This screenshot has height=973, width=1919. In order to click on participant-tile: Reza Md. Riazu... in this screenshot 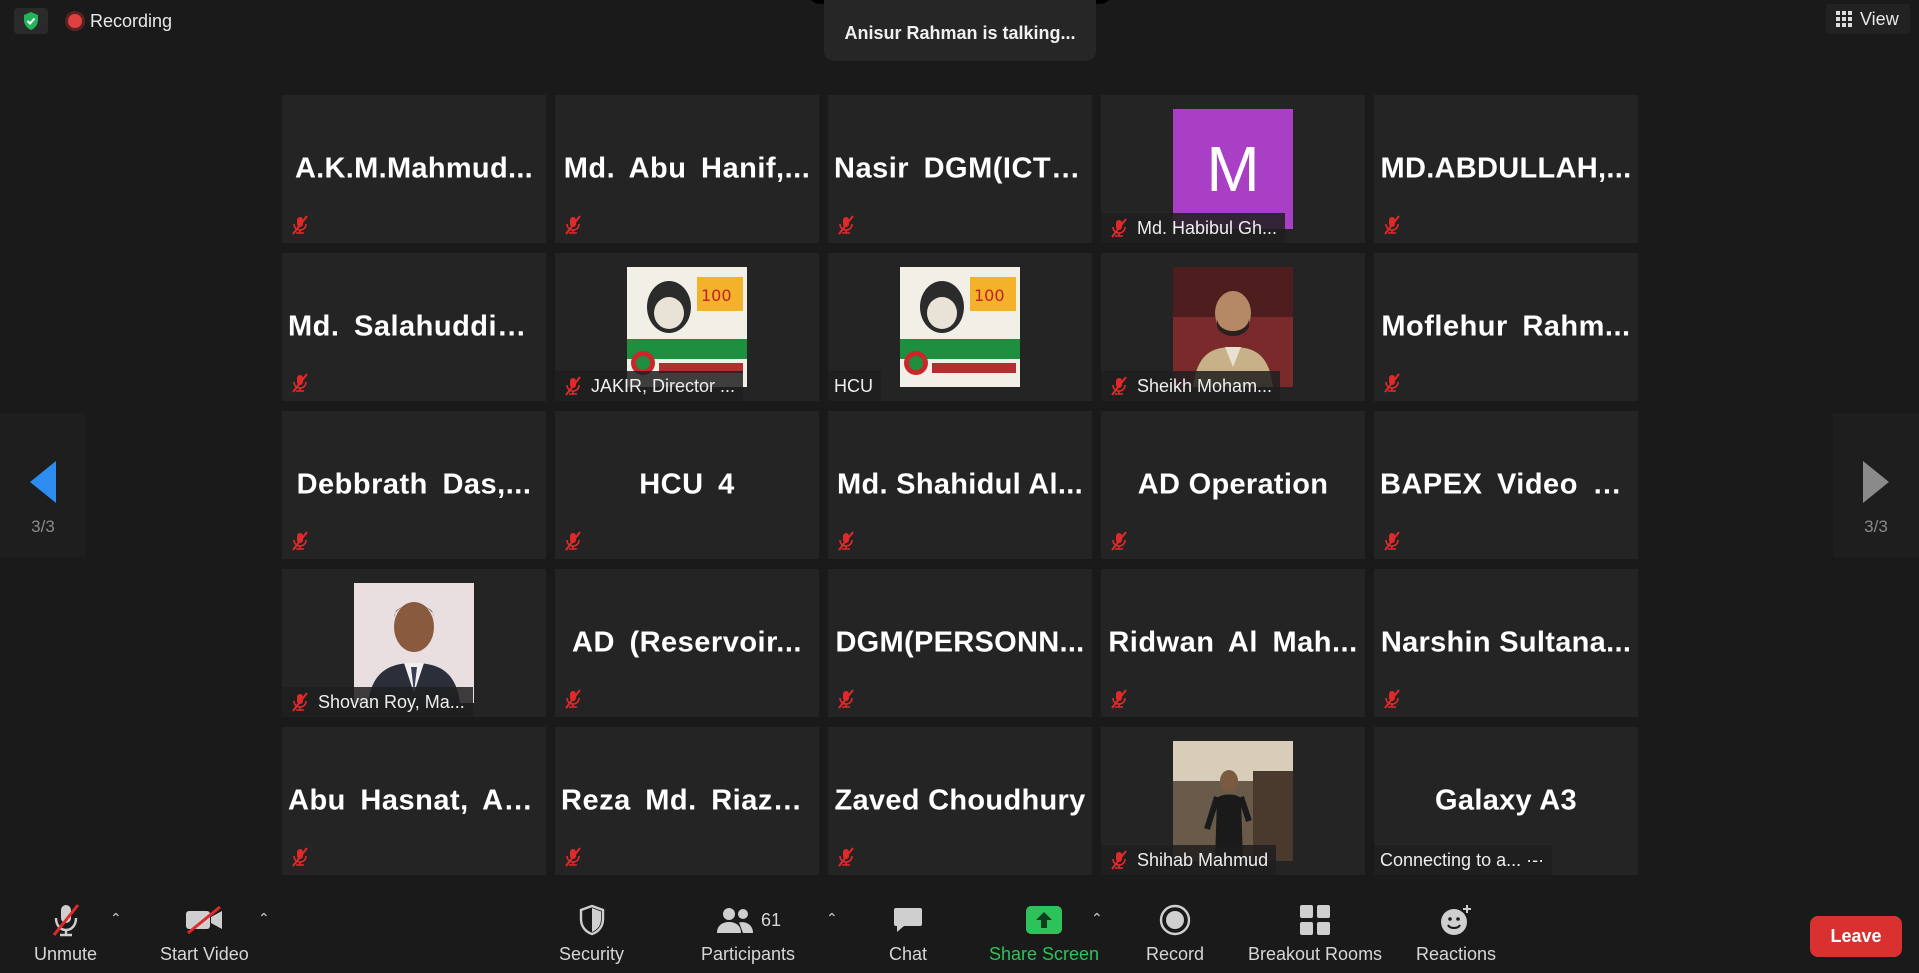, I will do `click(687, 801)`.